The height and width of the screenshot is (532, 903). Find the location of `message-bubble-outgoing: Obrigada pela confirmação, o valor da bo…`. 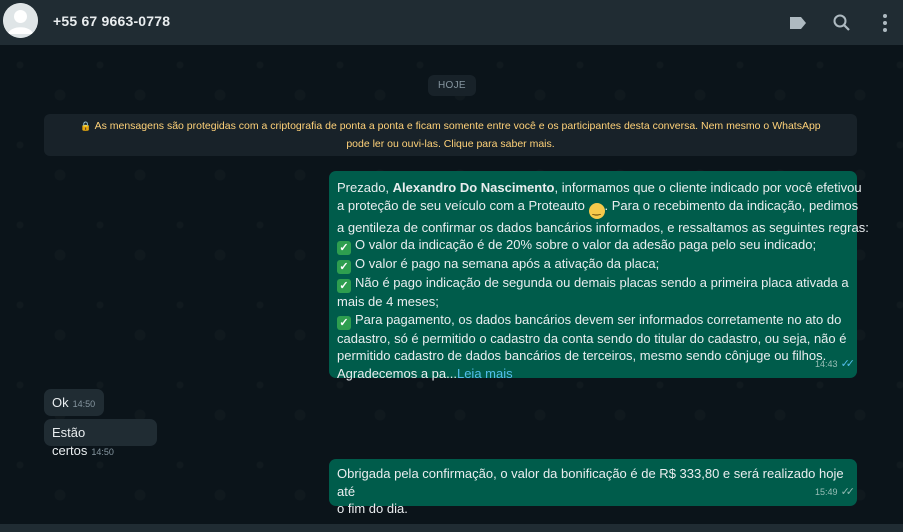

message-bubble-outgoing: Obrigada pela confirmação, o valor da bo… is located at coordinates (593, 487).